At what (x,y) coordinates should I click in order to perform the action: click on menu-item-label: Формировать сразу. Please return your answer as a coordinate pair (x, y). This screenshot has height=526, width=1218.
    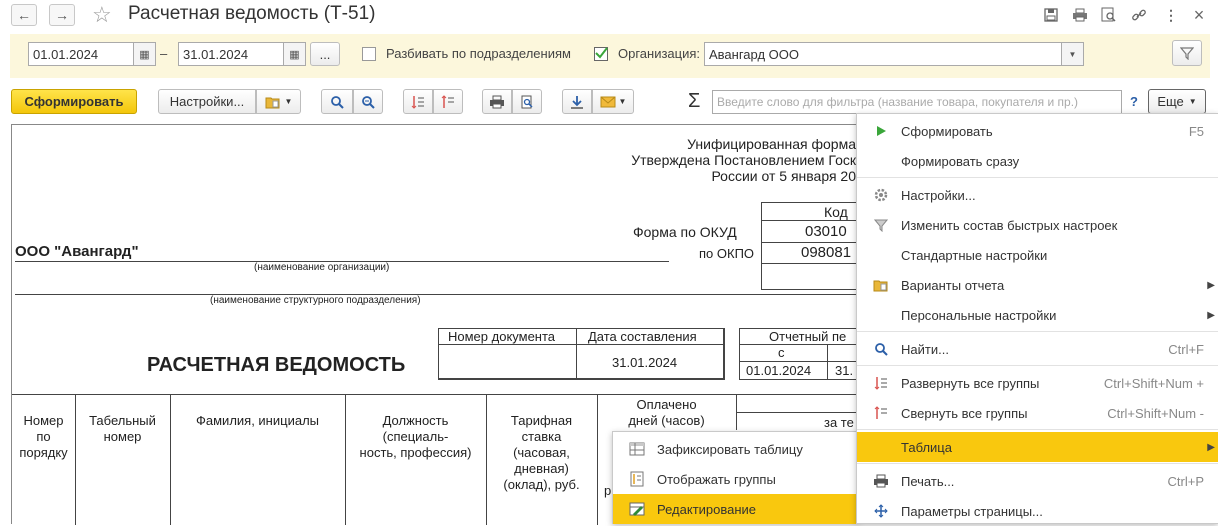
    Looking at the image, I should click on (960, 161).